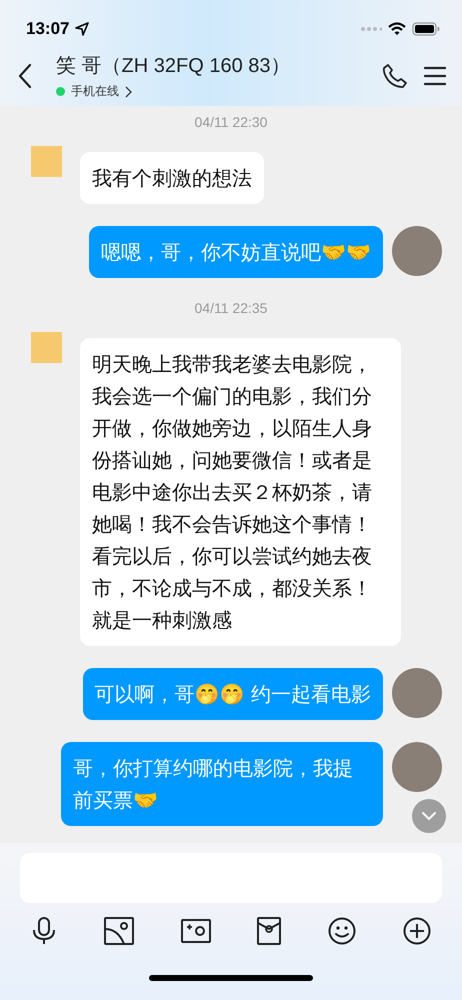 Image resolution: width=462 pixels, height=1000 pixels. I want to click on image-icon, so click(119, 931).